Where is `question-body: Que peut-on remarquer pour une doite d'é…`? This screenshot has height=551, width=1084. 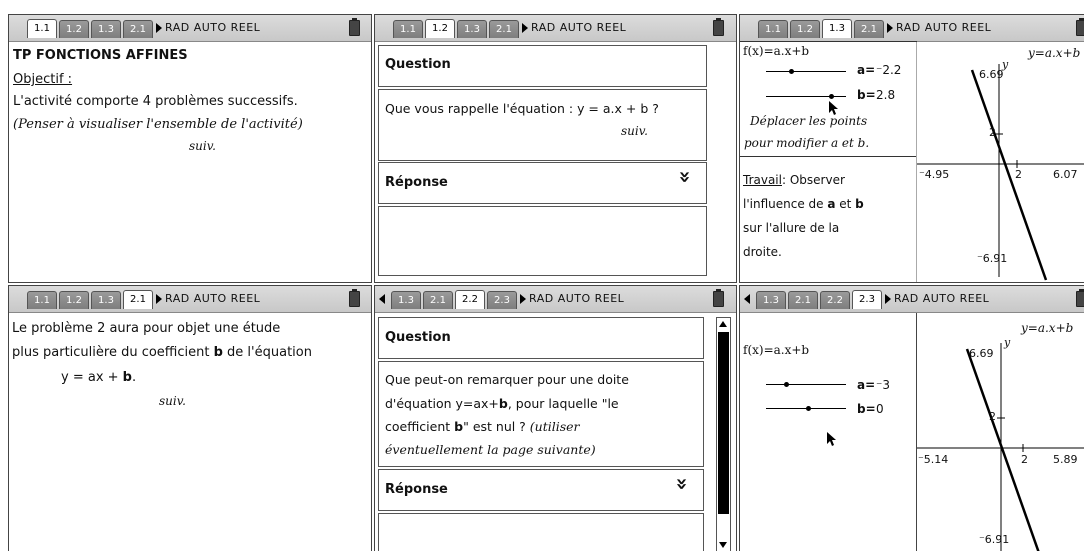 question-body: Que peut-on remarquer pour une doite d'é… is located at coordinates (541, 414).